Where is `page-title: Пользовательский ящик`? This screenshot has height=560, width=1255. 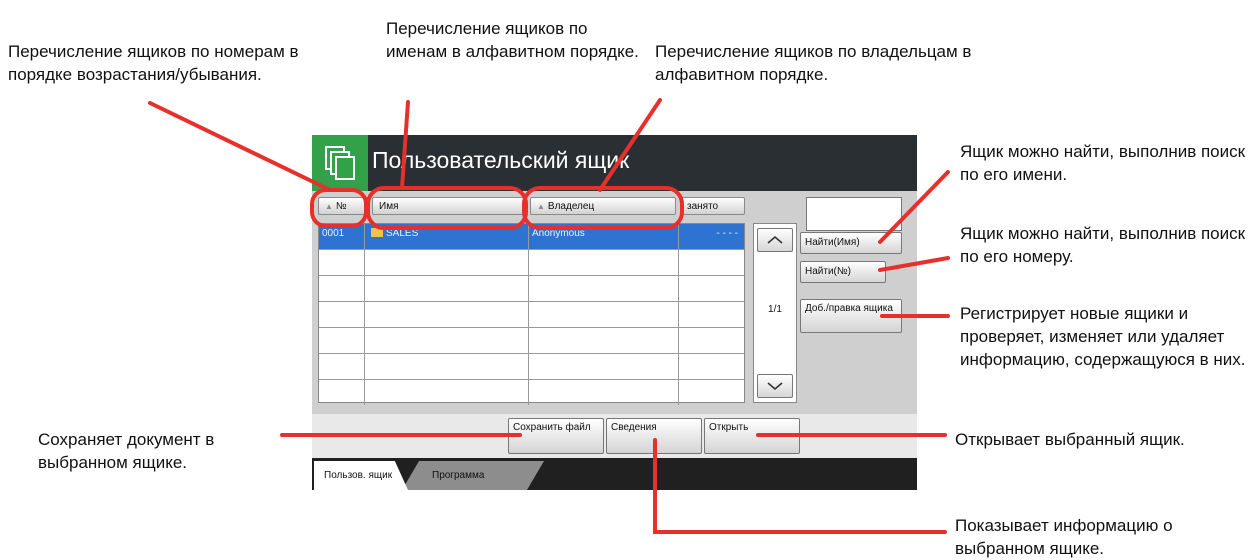
page-title: Пользовательский ящик is located at coordinates (501, 160).